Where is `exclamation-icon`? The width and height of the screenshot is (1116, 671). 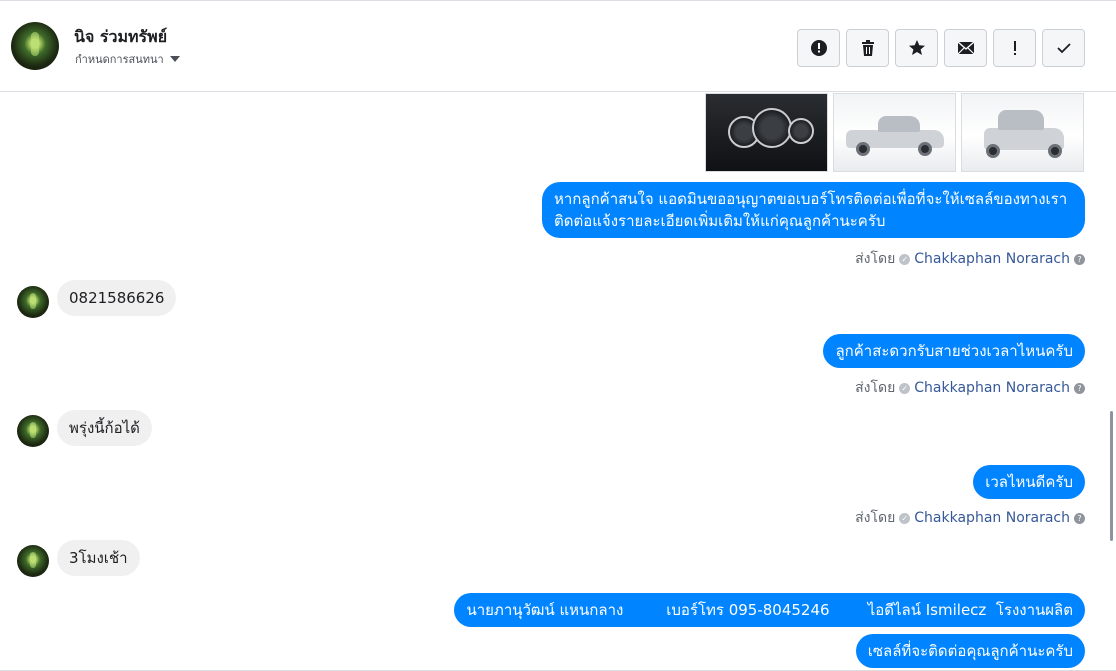 exclamation-icon is located at coordinates (1014, 48).